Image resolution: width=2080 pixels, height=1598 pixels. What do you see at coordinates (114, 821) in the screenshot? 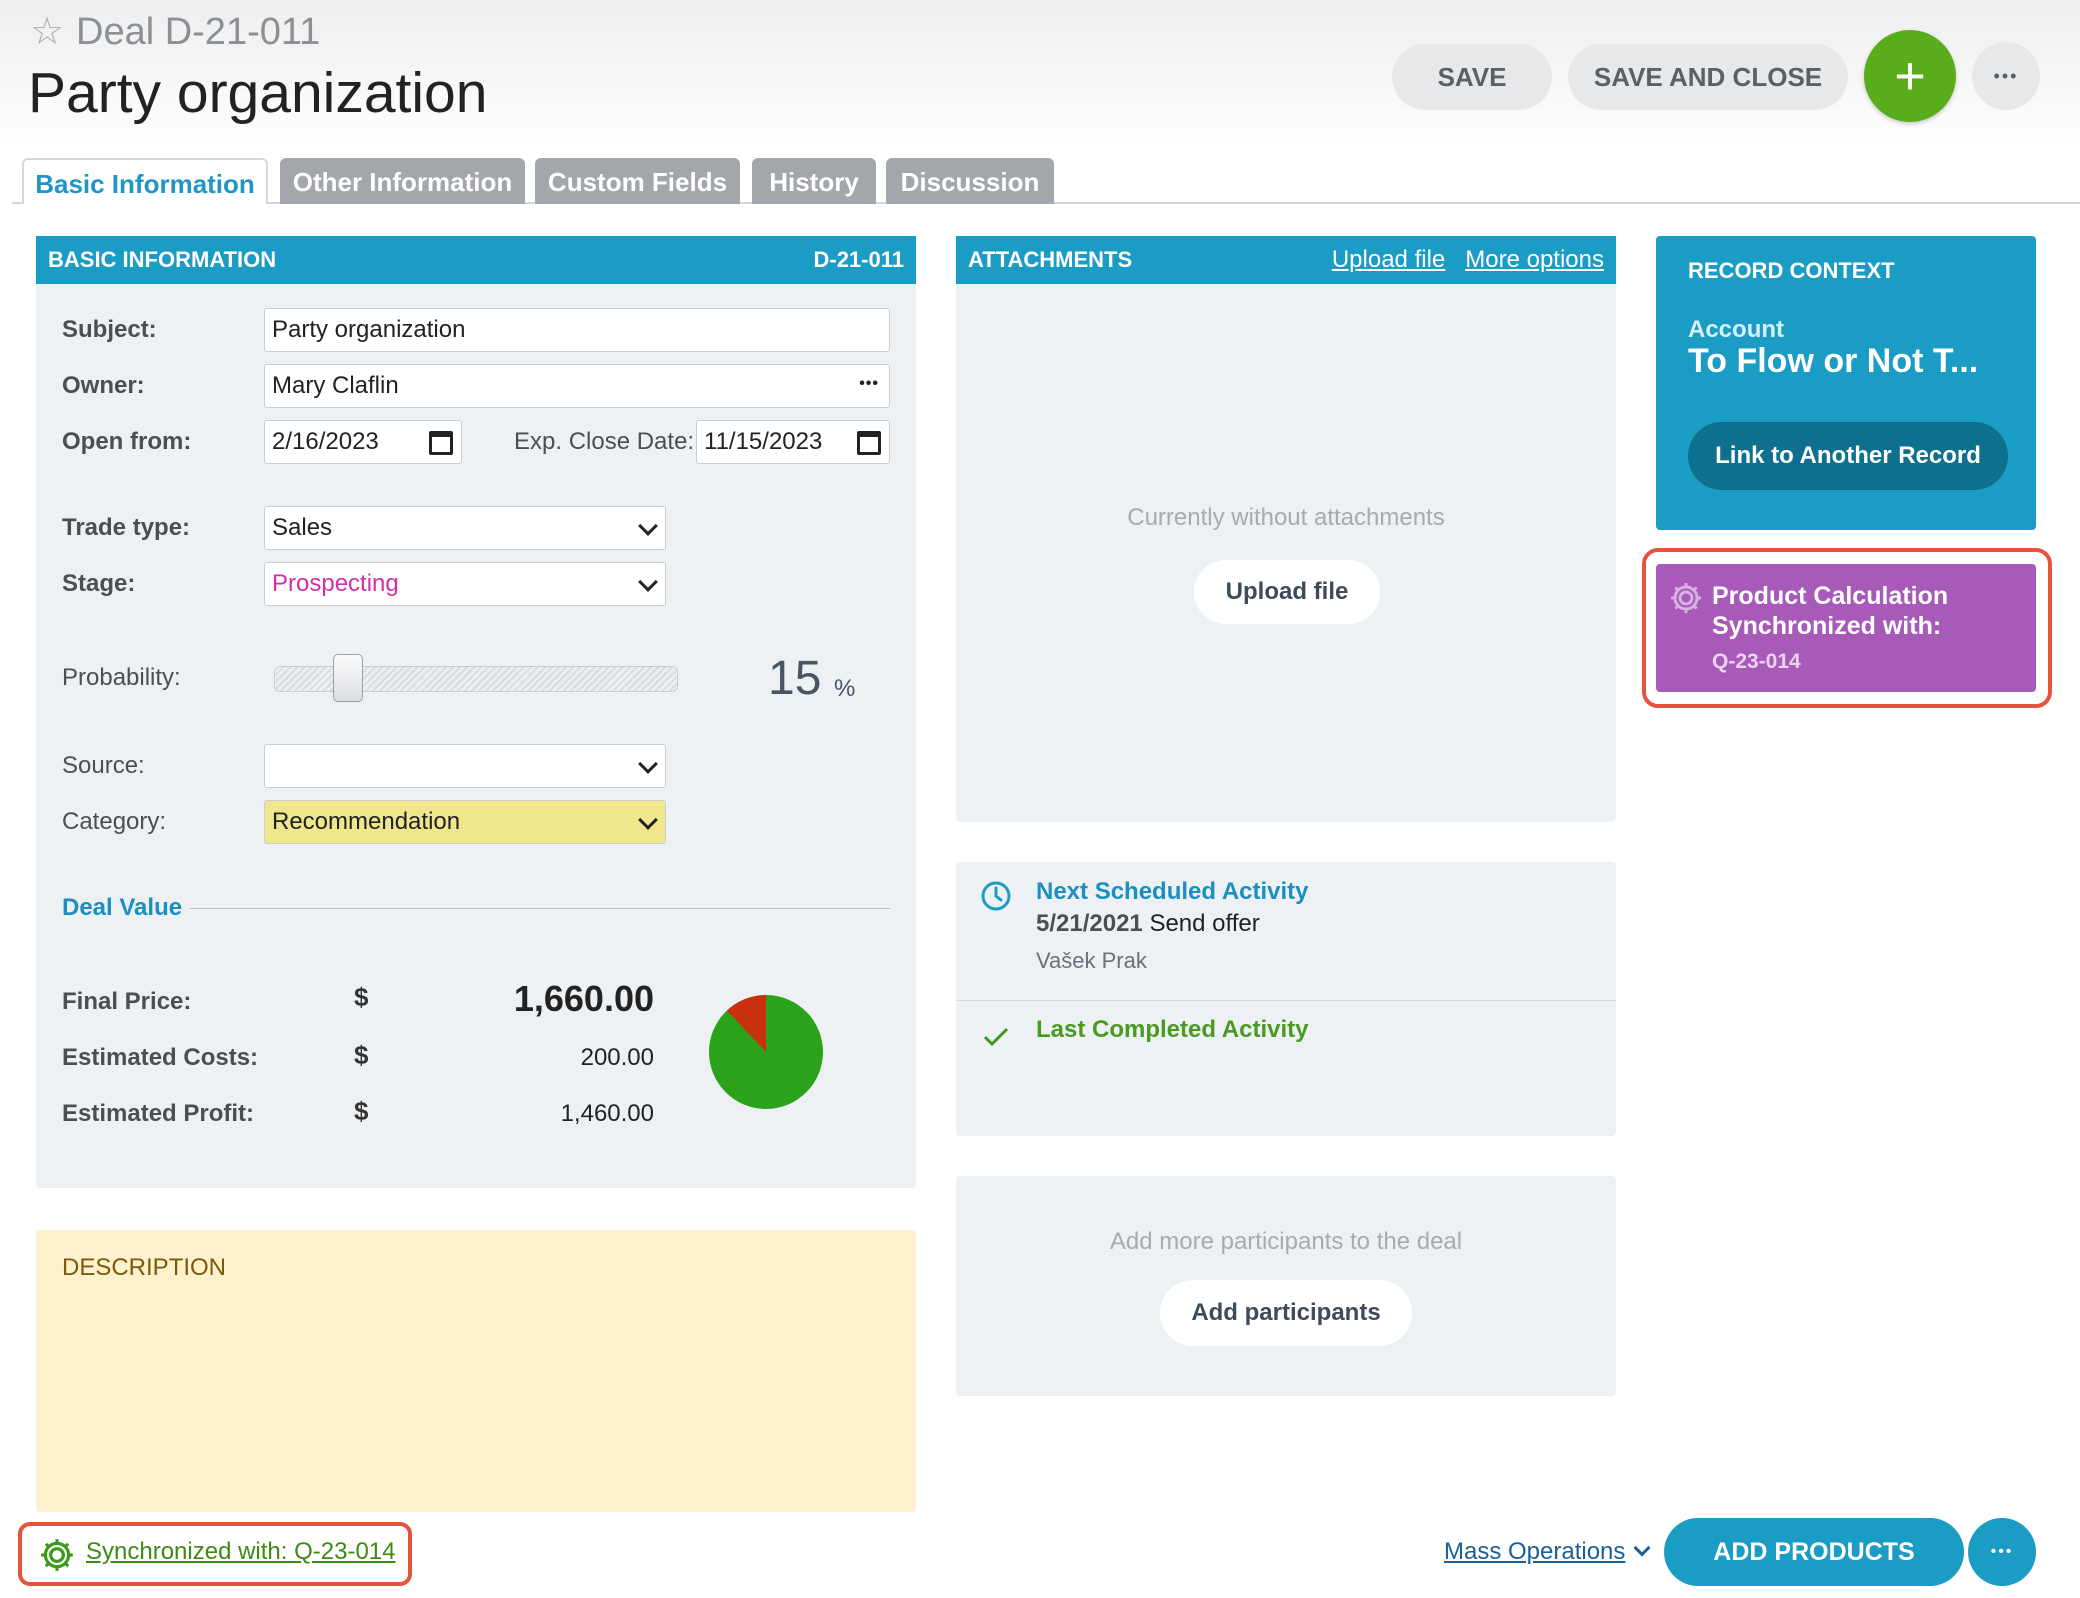
I see `category-label: Category:` at bounding box center [114, 821].